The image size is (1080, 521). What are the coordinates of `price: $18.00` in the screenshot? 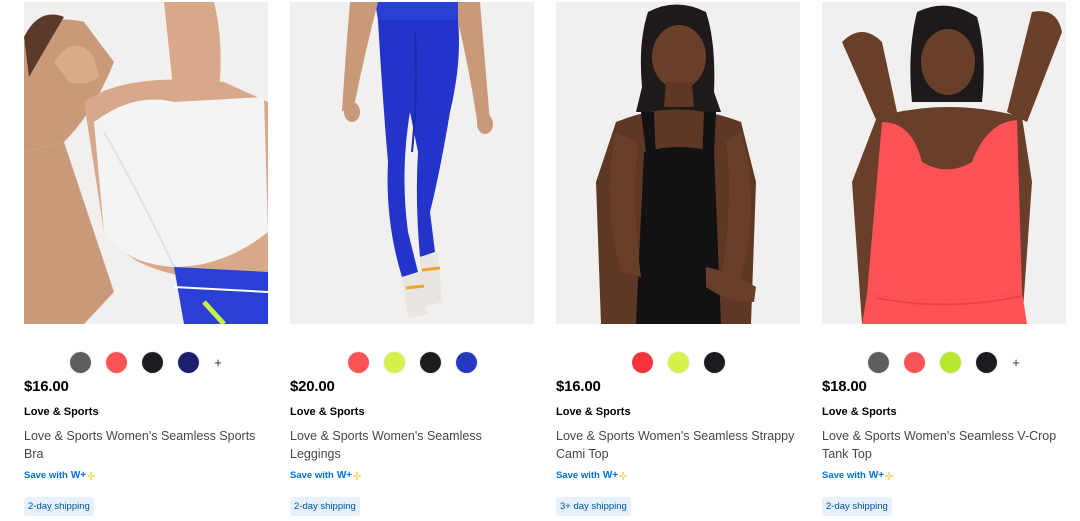 It's located at (844, 386).